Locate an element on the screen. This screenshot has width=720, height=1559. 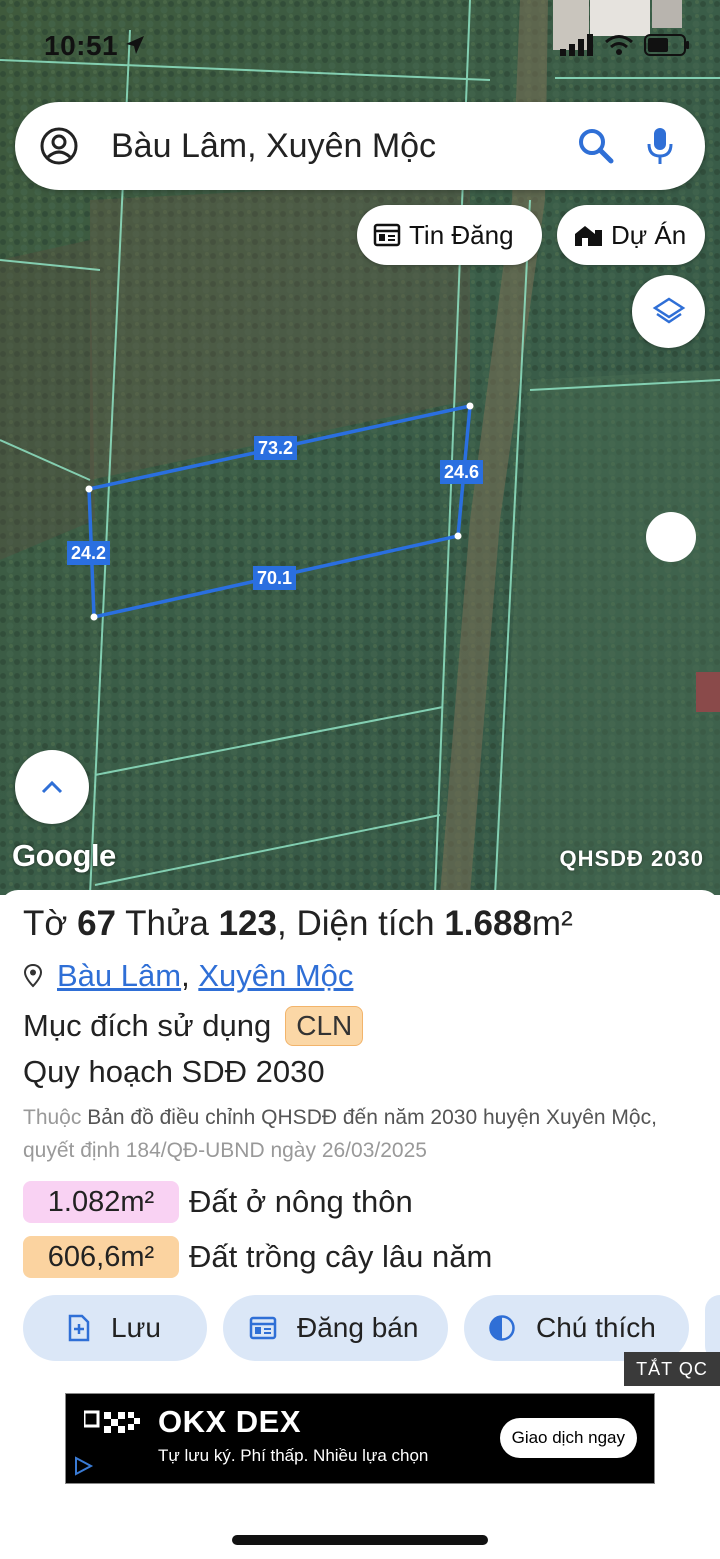
hide-ads-button: TẮT QC is located at coordinates (672, 1369).